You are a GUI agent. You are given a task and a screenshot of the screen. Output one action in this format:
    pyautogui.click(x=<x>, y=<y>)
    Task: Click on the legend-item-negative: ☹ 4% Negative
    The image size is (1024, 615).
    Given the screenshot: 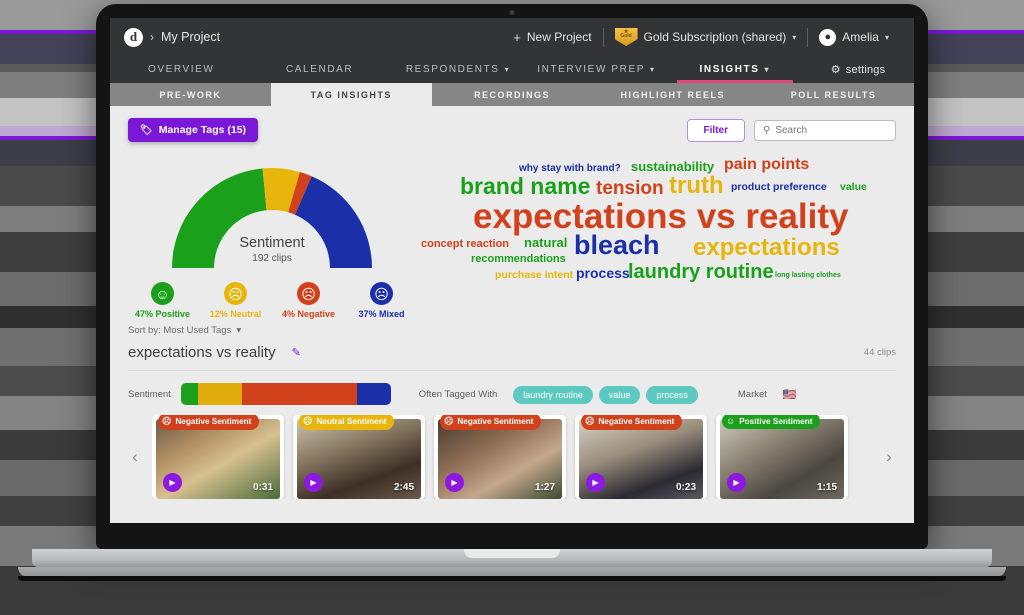 What is the action you would take?
    pyautogui.click(x=309, y=300)
    